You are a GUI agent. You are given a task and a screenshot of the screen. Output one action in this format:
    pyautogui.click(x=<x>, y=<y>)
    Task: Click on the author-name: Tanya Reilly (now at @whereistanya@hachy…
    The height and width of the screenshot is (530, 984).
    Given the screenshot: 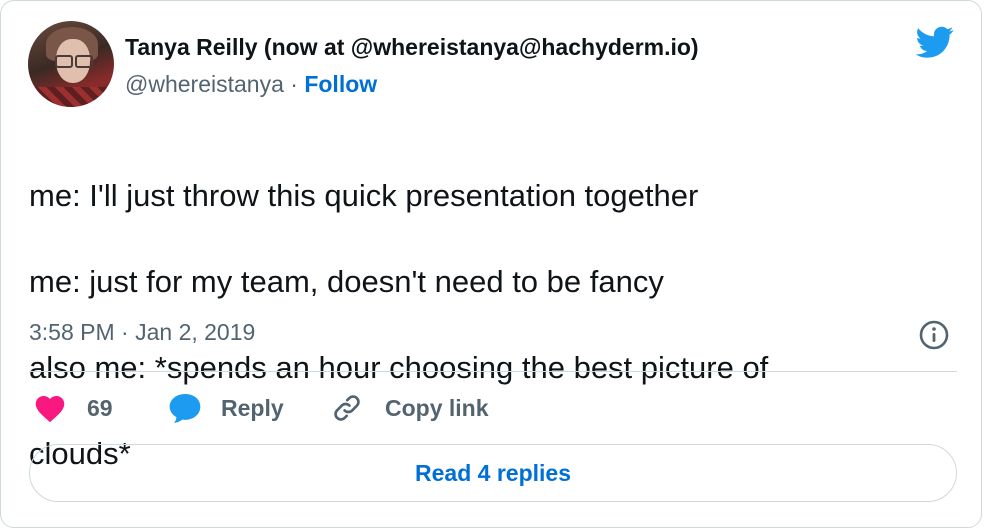 What is the action you would take?
    pyautogui.click(x=412, y=47)
    